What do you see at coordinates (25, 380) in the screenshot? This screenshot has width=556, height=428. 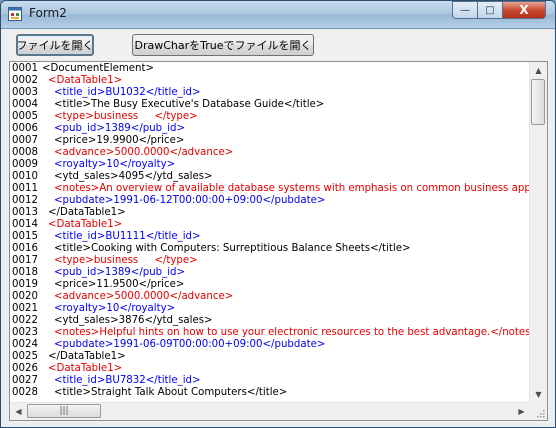 I see `line-number: 0027` at bounding box center [25, 380].